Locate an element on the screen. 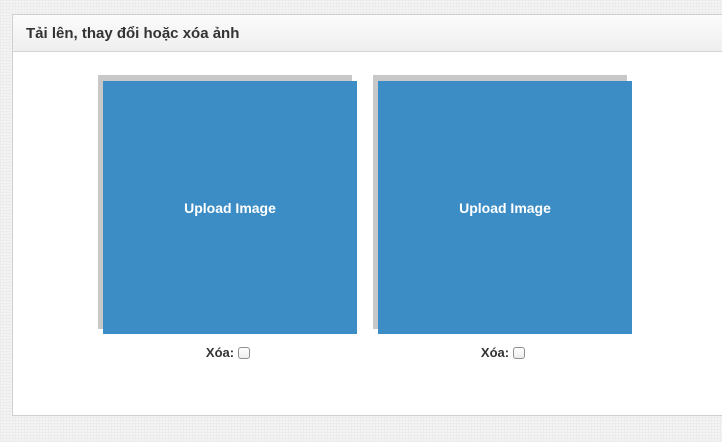 This screenshot has height=442, width=722. delete-row-2: Xóa: is located at coordinates (503, 352).